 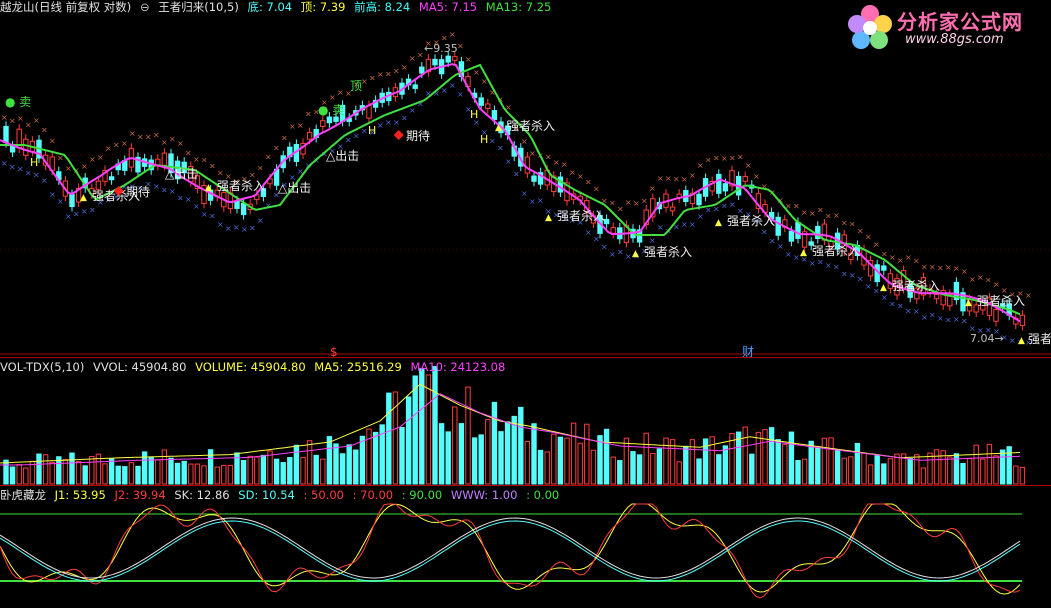 What do you see at coordinates (66, 7) in the screenshot?
I see `stock-title: 越龙山(日线 前复权 对数)` at bounding box center [66, 7].